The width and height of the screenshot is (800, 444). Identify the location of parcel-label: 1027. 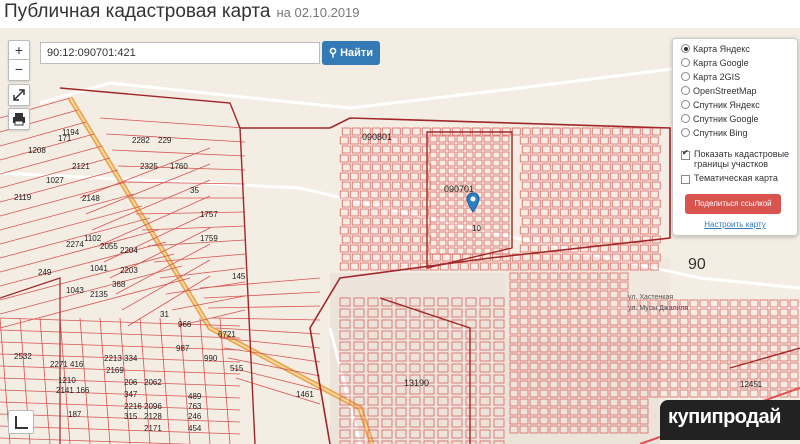
(55, 180).